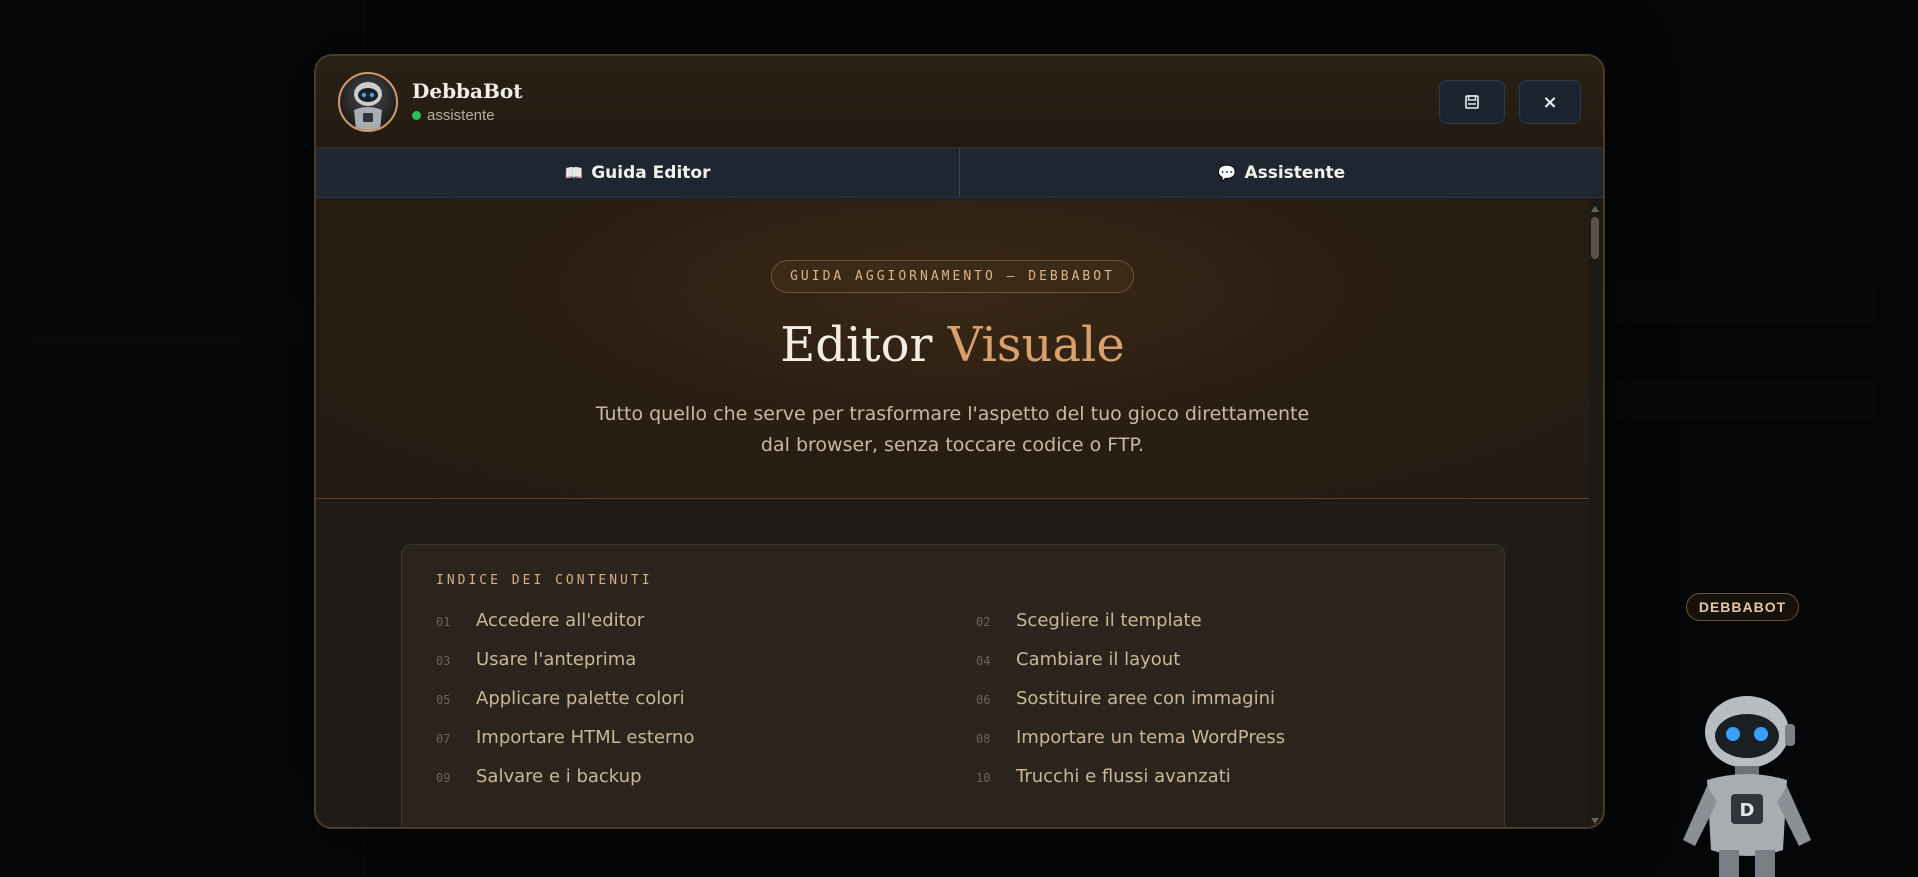 The width and height of the screenshot is (1918, 877). What do you see at coordinates (1747, 810) in the screenshot?
I see `svg-text: D` at bounding box center [1747, 810].